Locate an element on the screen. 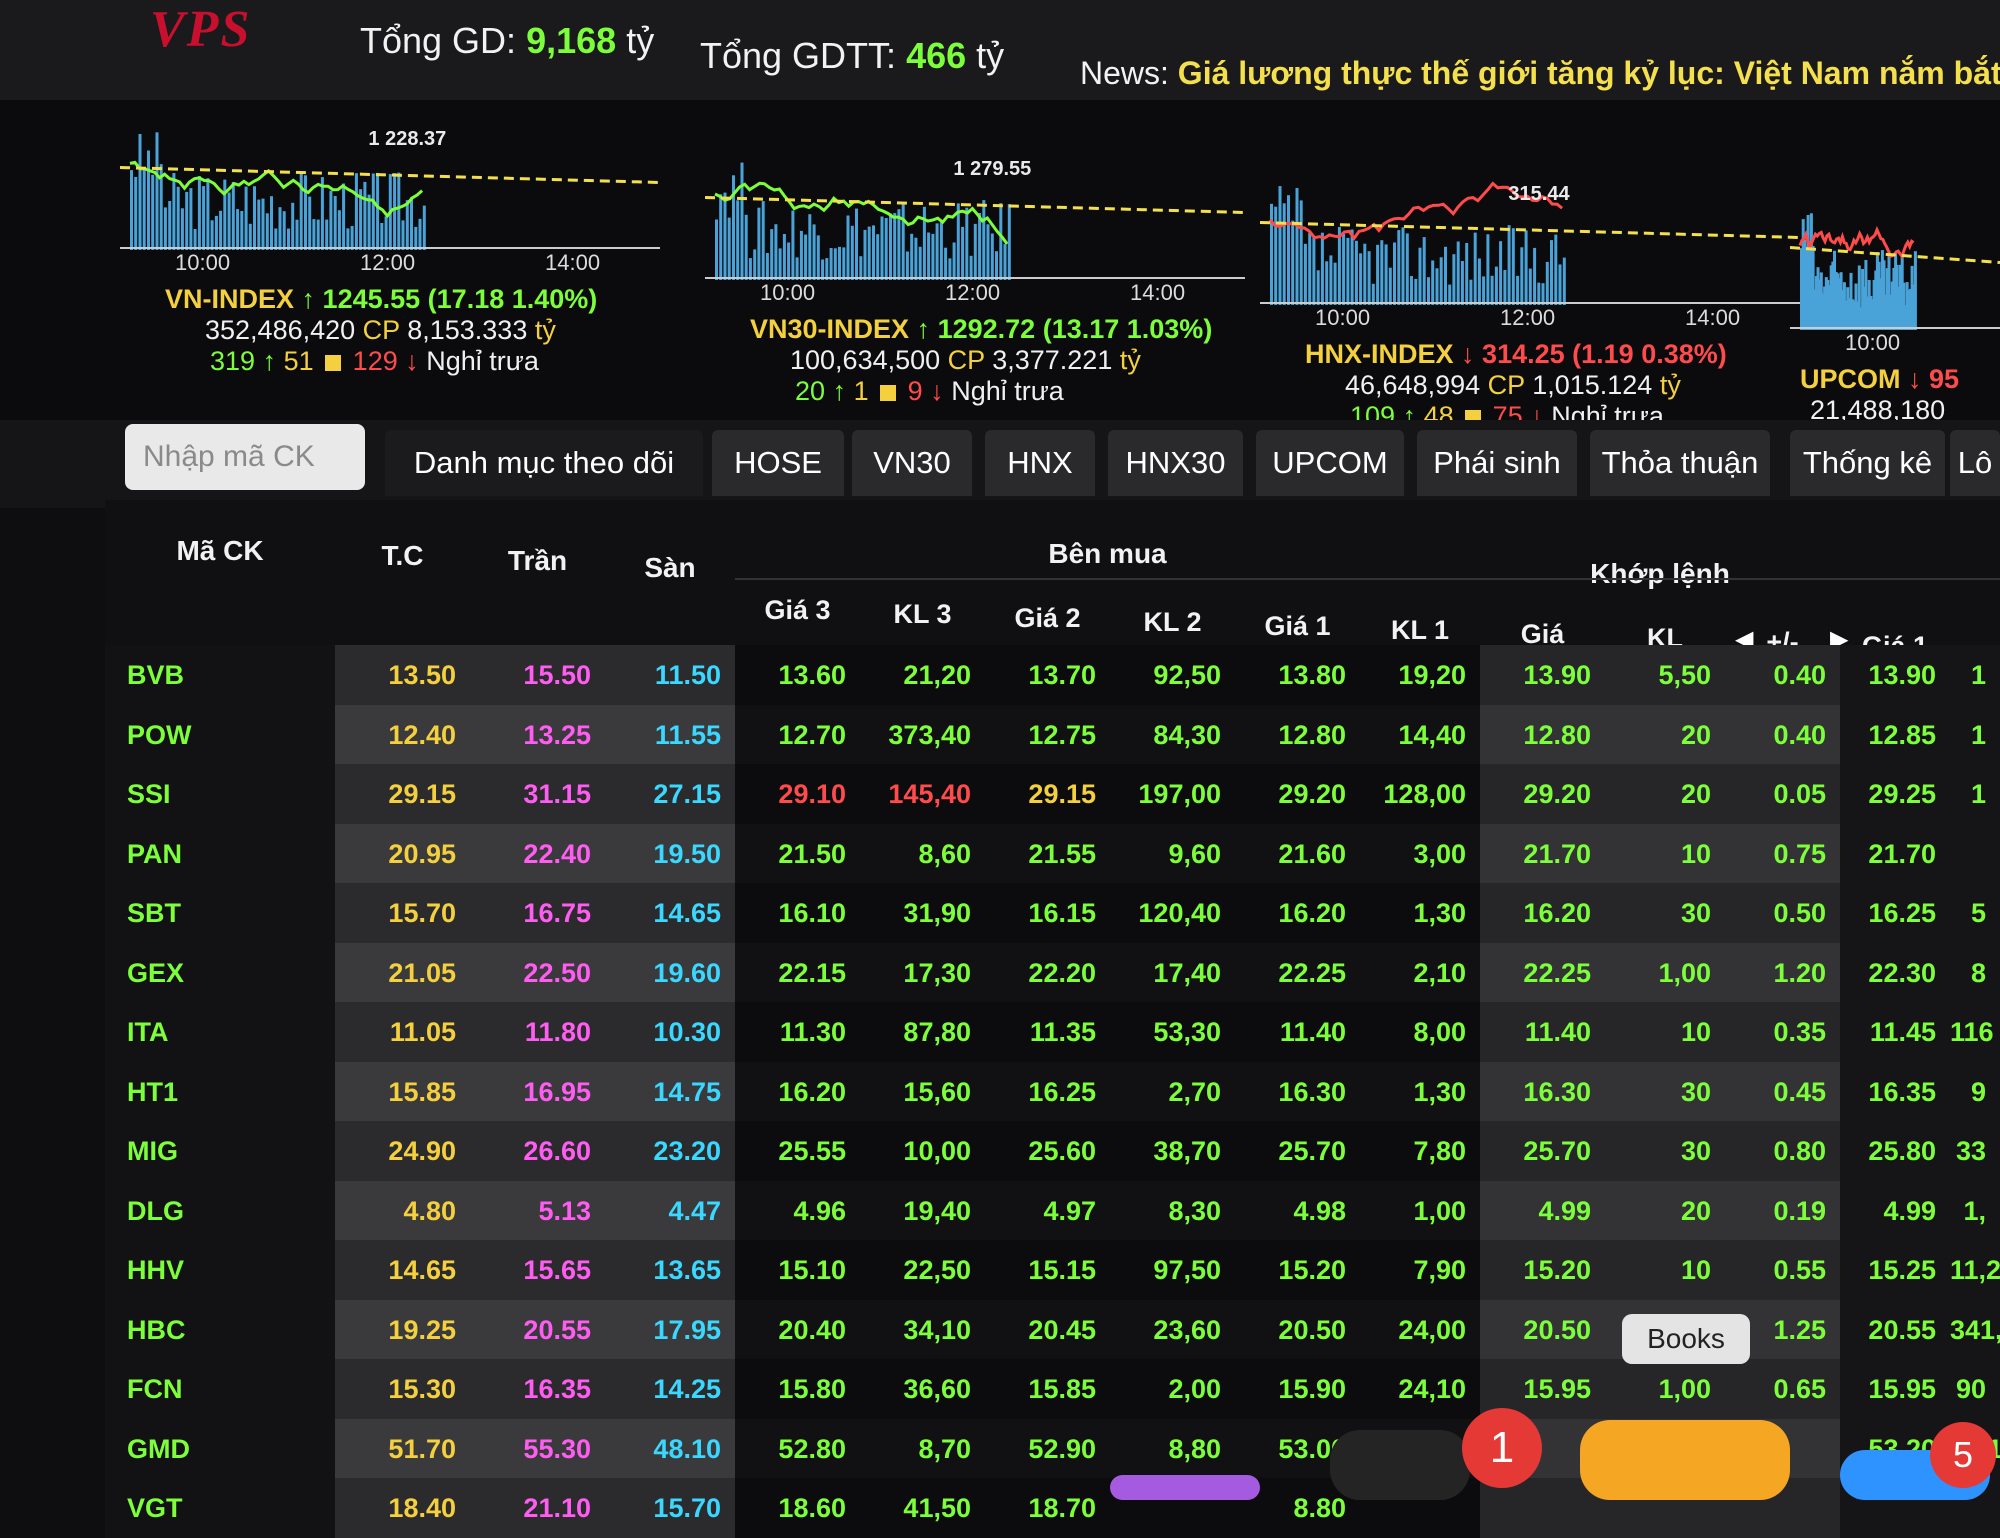 The width and height of the screenshot is (2000, 1538). cell-av: 11,2 is located at coordinates (1975, 1270).